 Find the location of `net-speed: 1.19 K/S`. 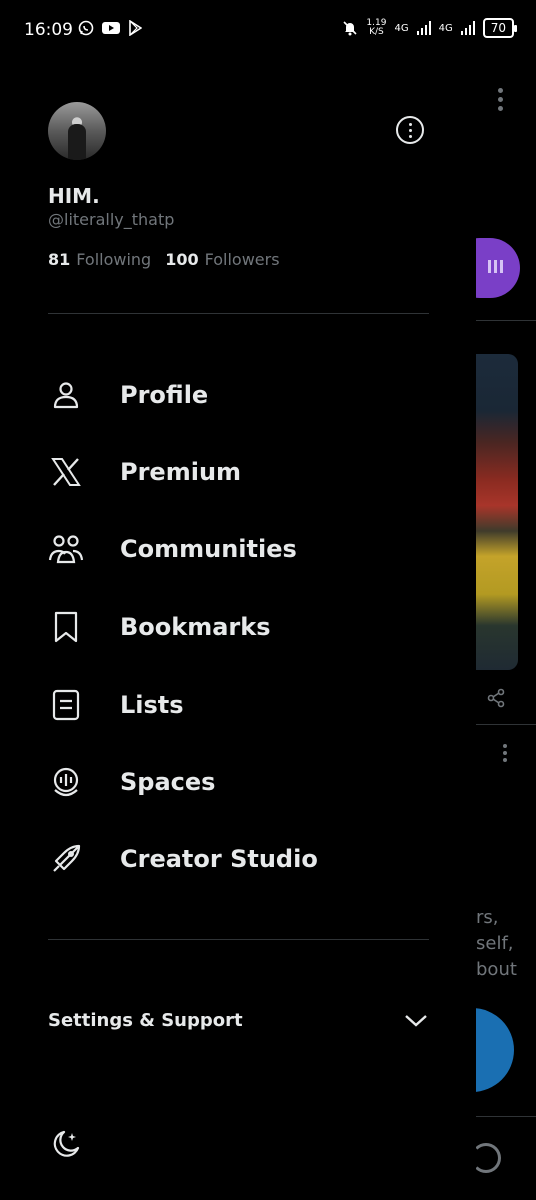

net-speed: 1.19 K/S is located at coordinates (376, 28).